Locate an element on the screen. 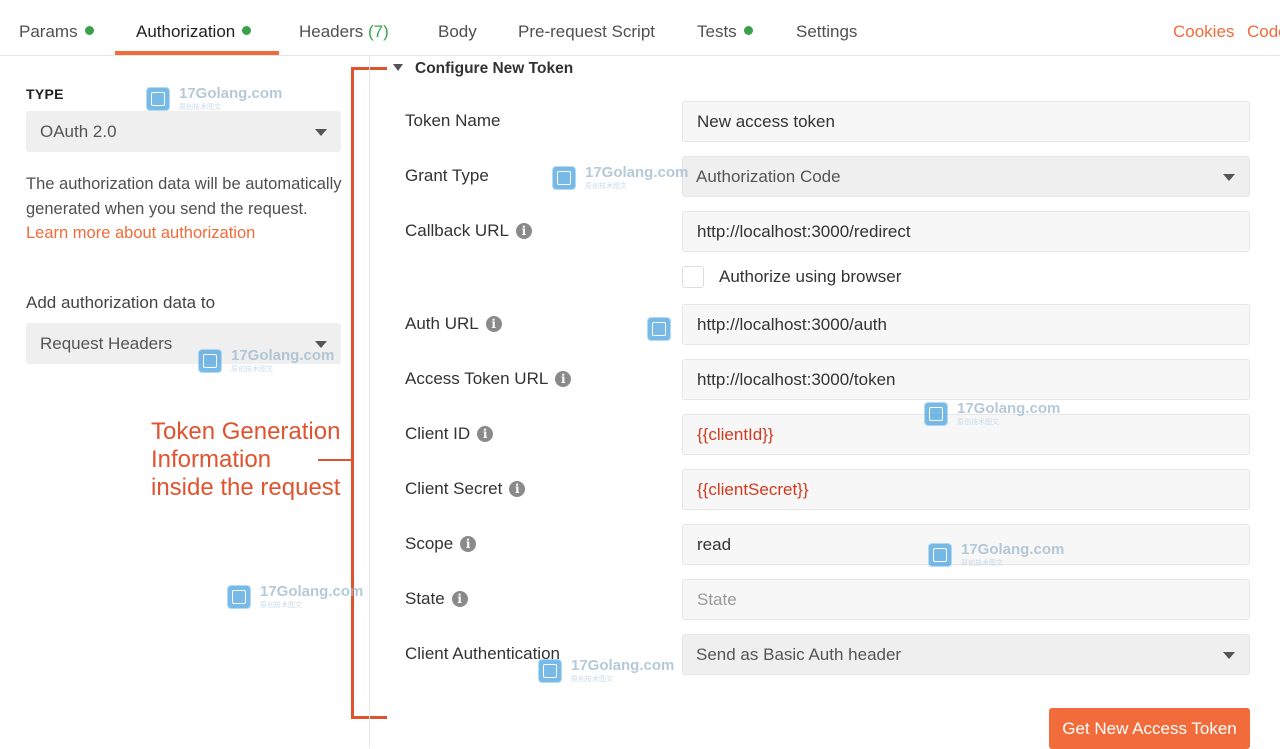  active-tab-indicator is located at coordinates (197, 53).